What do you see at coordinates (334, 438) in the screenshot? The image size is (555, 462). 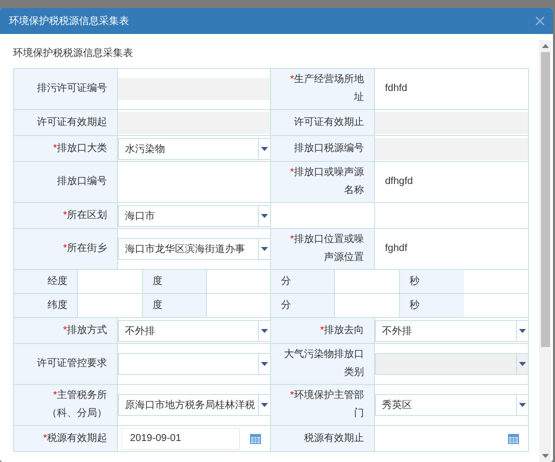 I see `field-label: 税源有效期止` at bounding box center [334, 438].